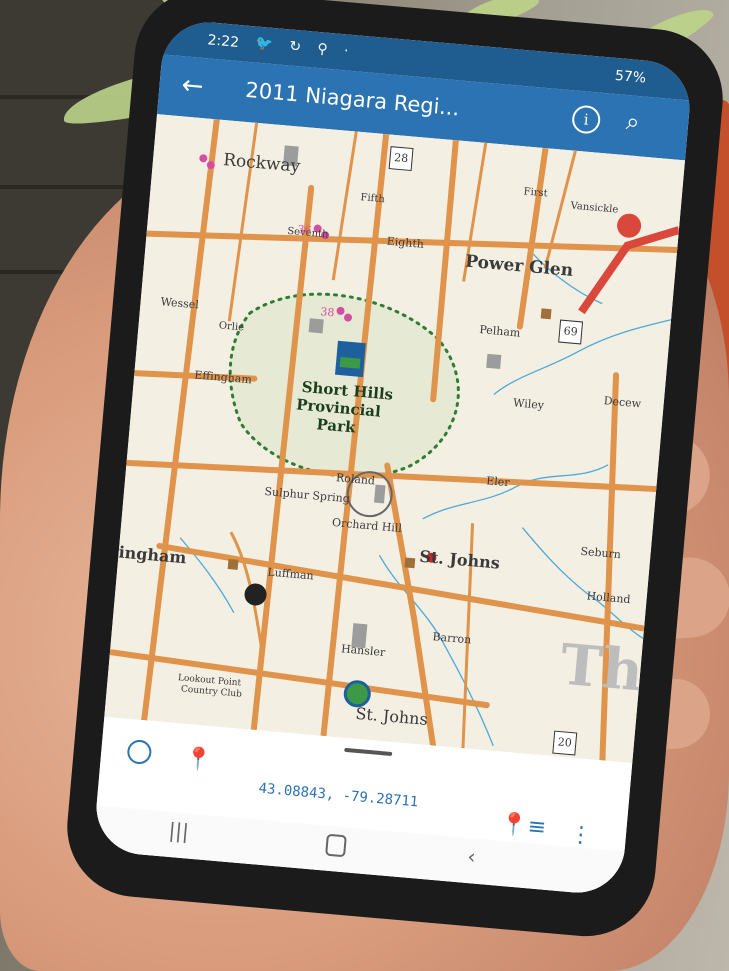  What do you see at coordinates (581, 835) in the screenshot?
I see `more-options-icon: ⋮` at bounding box center [581, 835].